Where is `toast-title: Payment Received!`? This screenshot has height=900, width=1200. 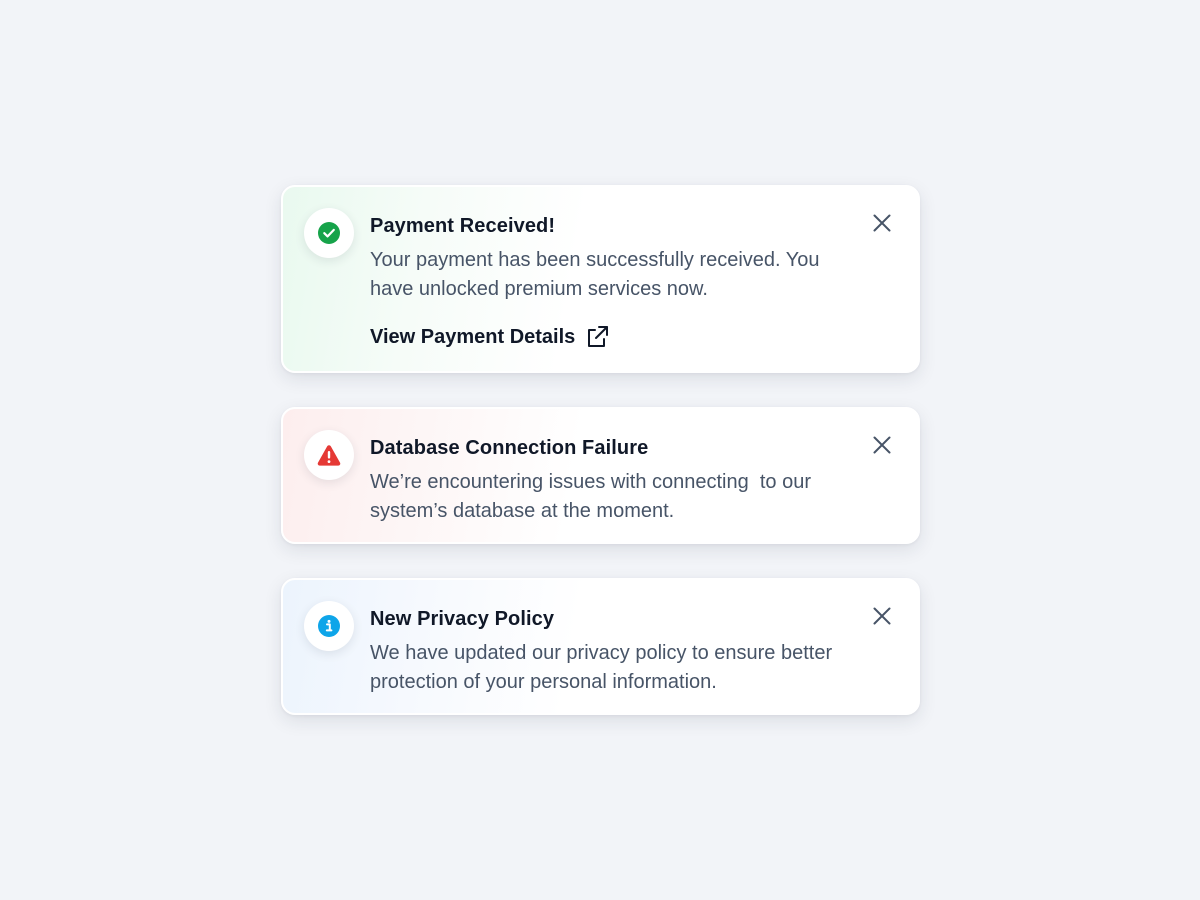
toast-title: Payment Received! is located at coordinates (463, 226).